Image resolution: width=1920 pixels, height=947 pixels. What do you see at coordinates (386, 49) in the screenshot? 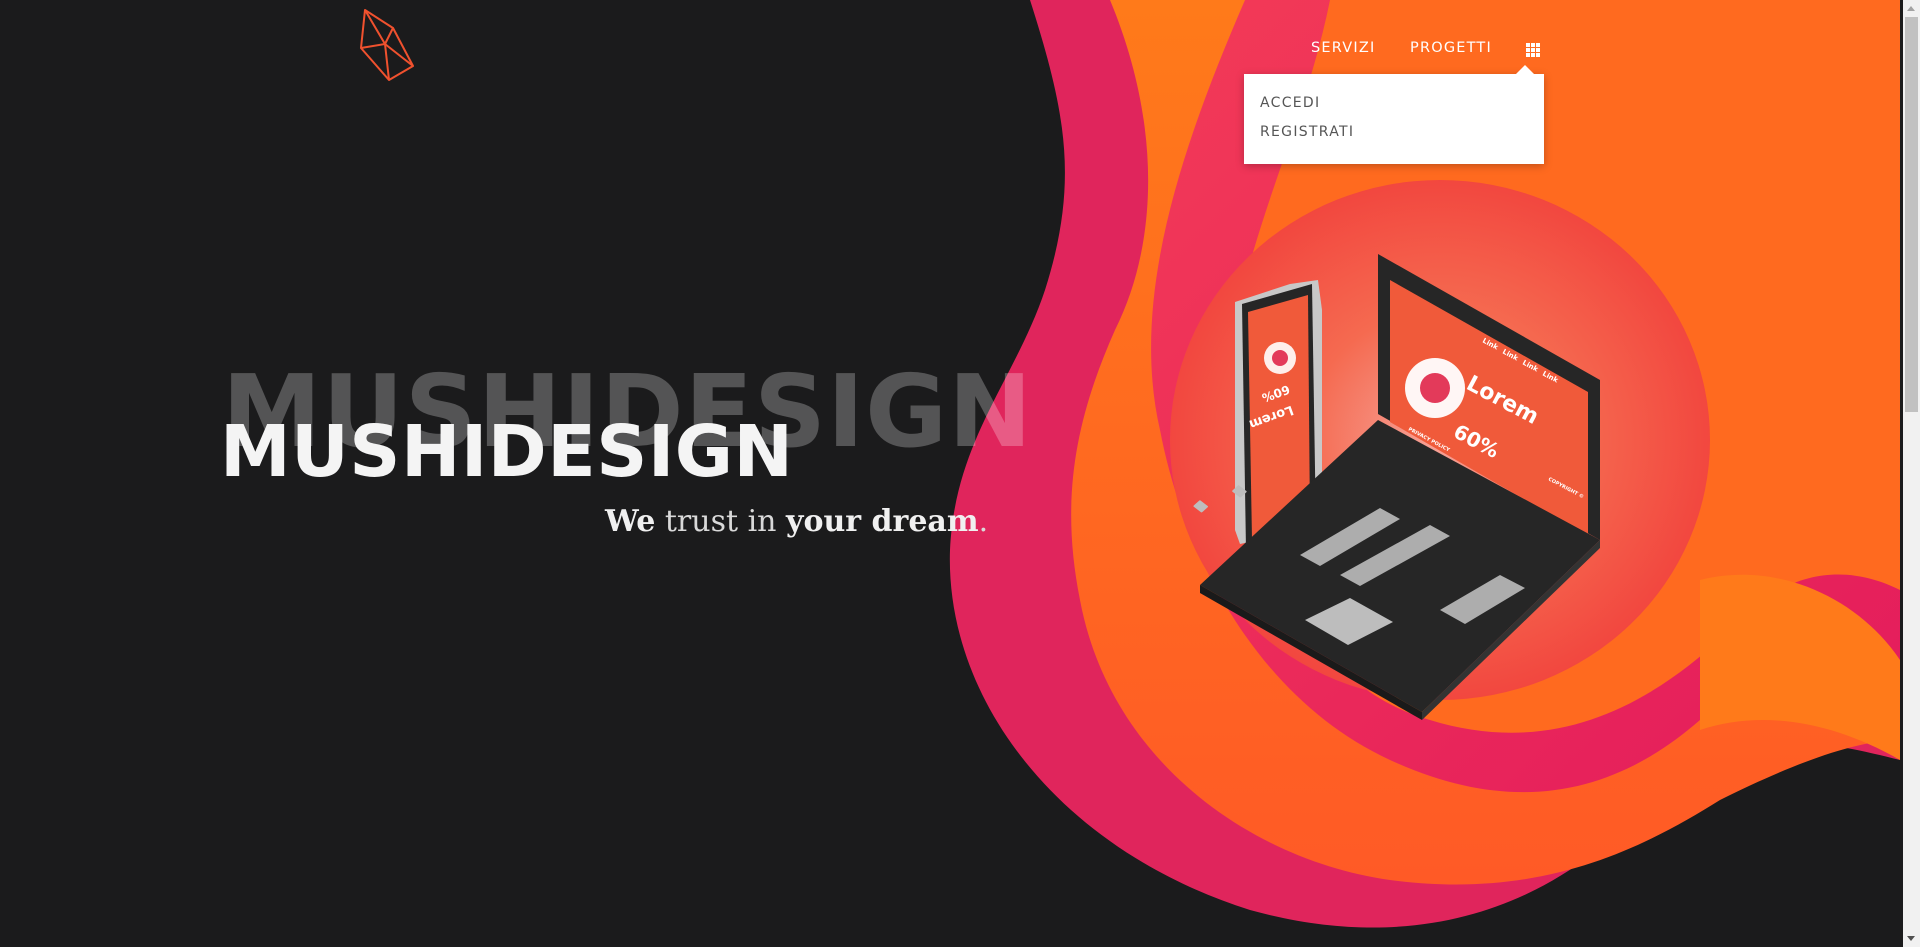
I see `logo-icon` at bounding box center [386, 49].